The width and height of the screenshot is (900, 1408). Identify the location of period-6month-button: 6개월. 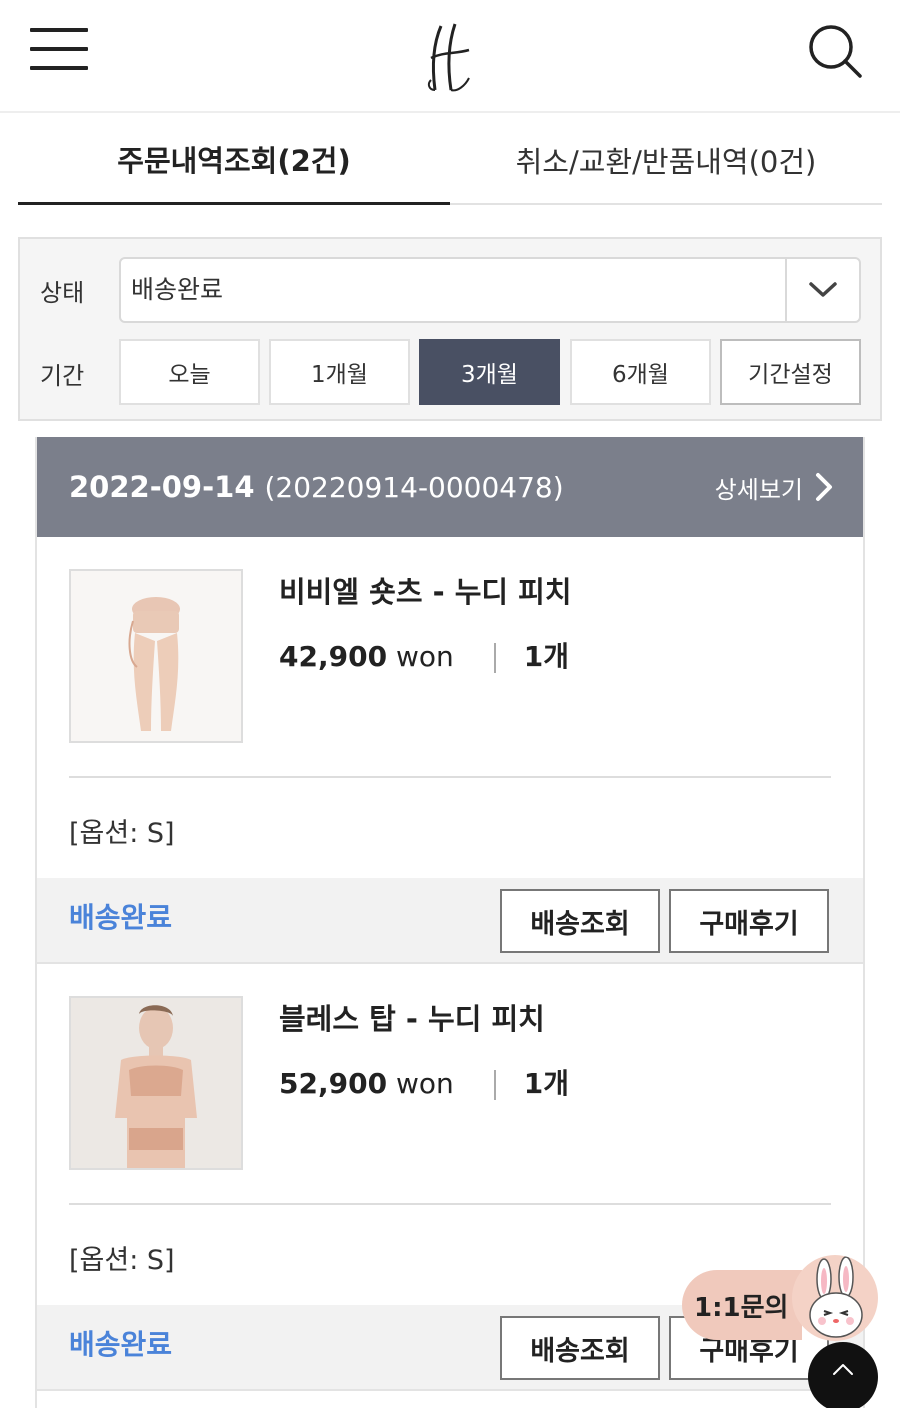
(640, 372).